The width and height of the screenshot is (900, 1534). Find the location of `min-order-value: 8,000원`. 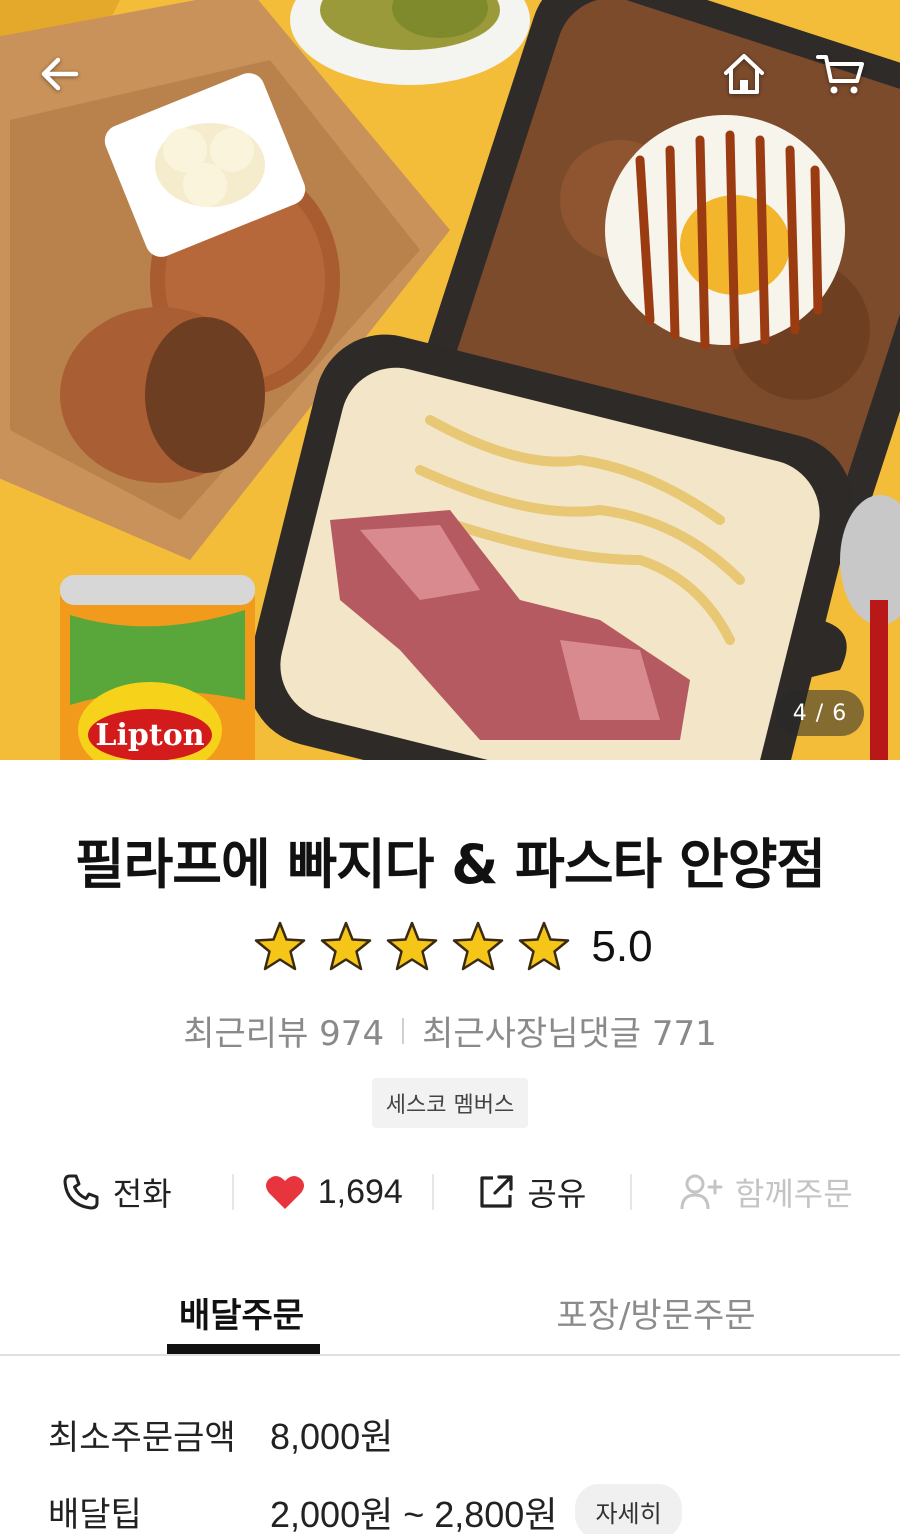

min-order-value: 8,000원 is located at coordinates (332, 1436).